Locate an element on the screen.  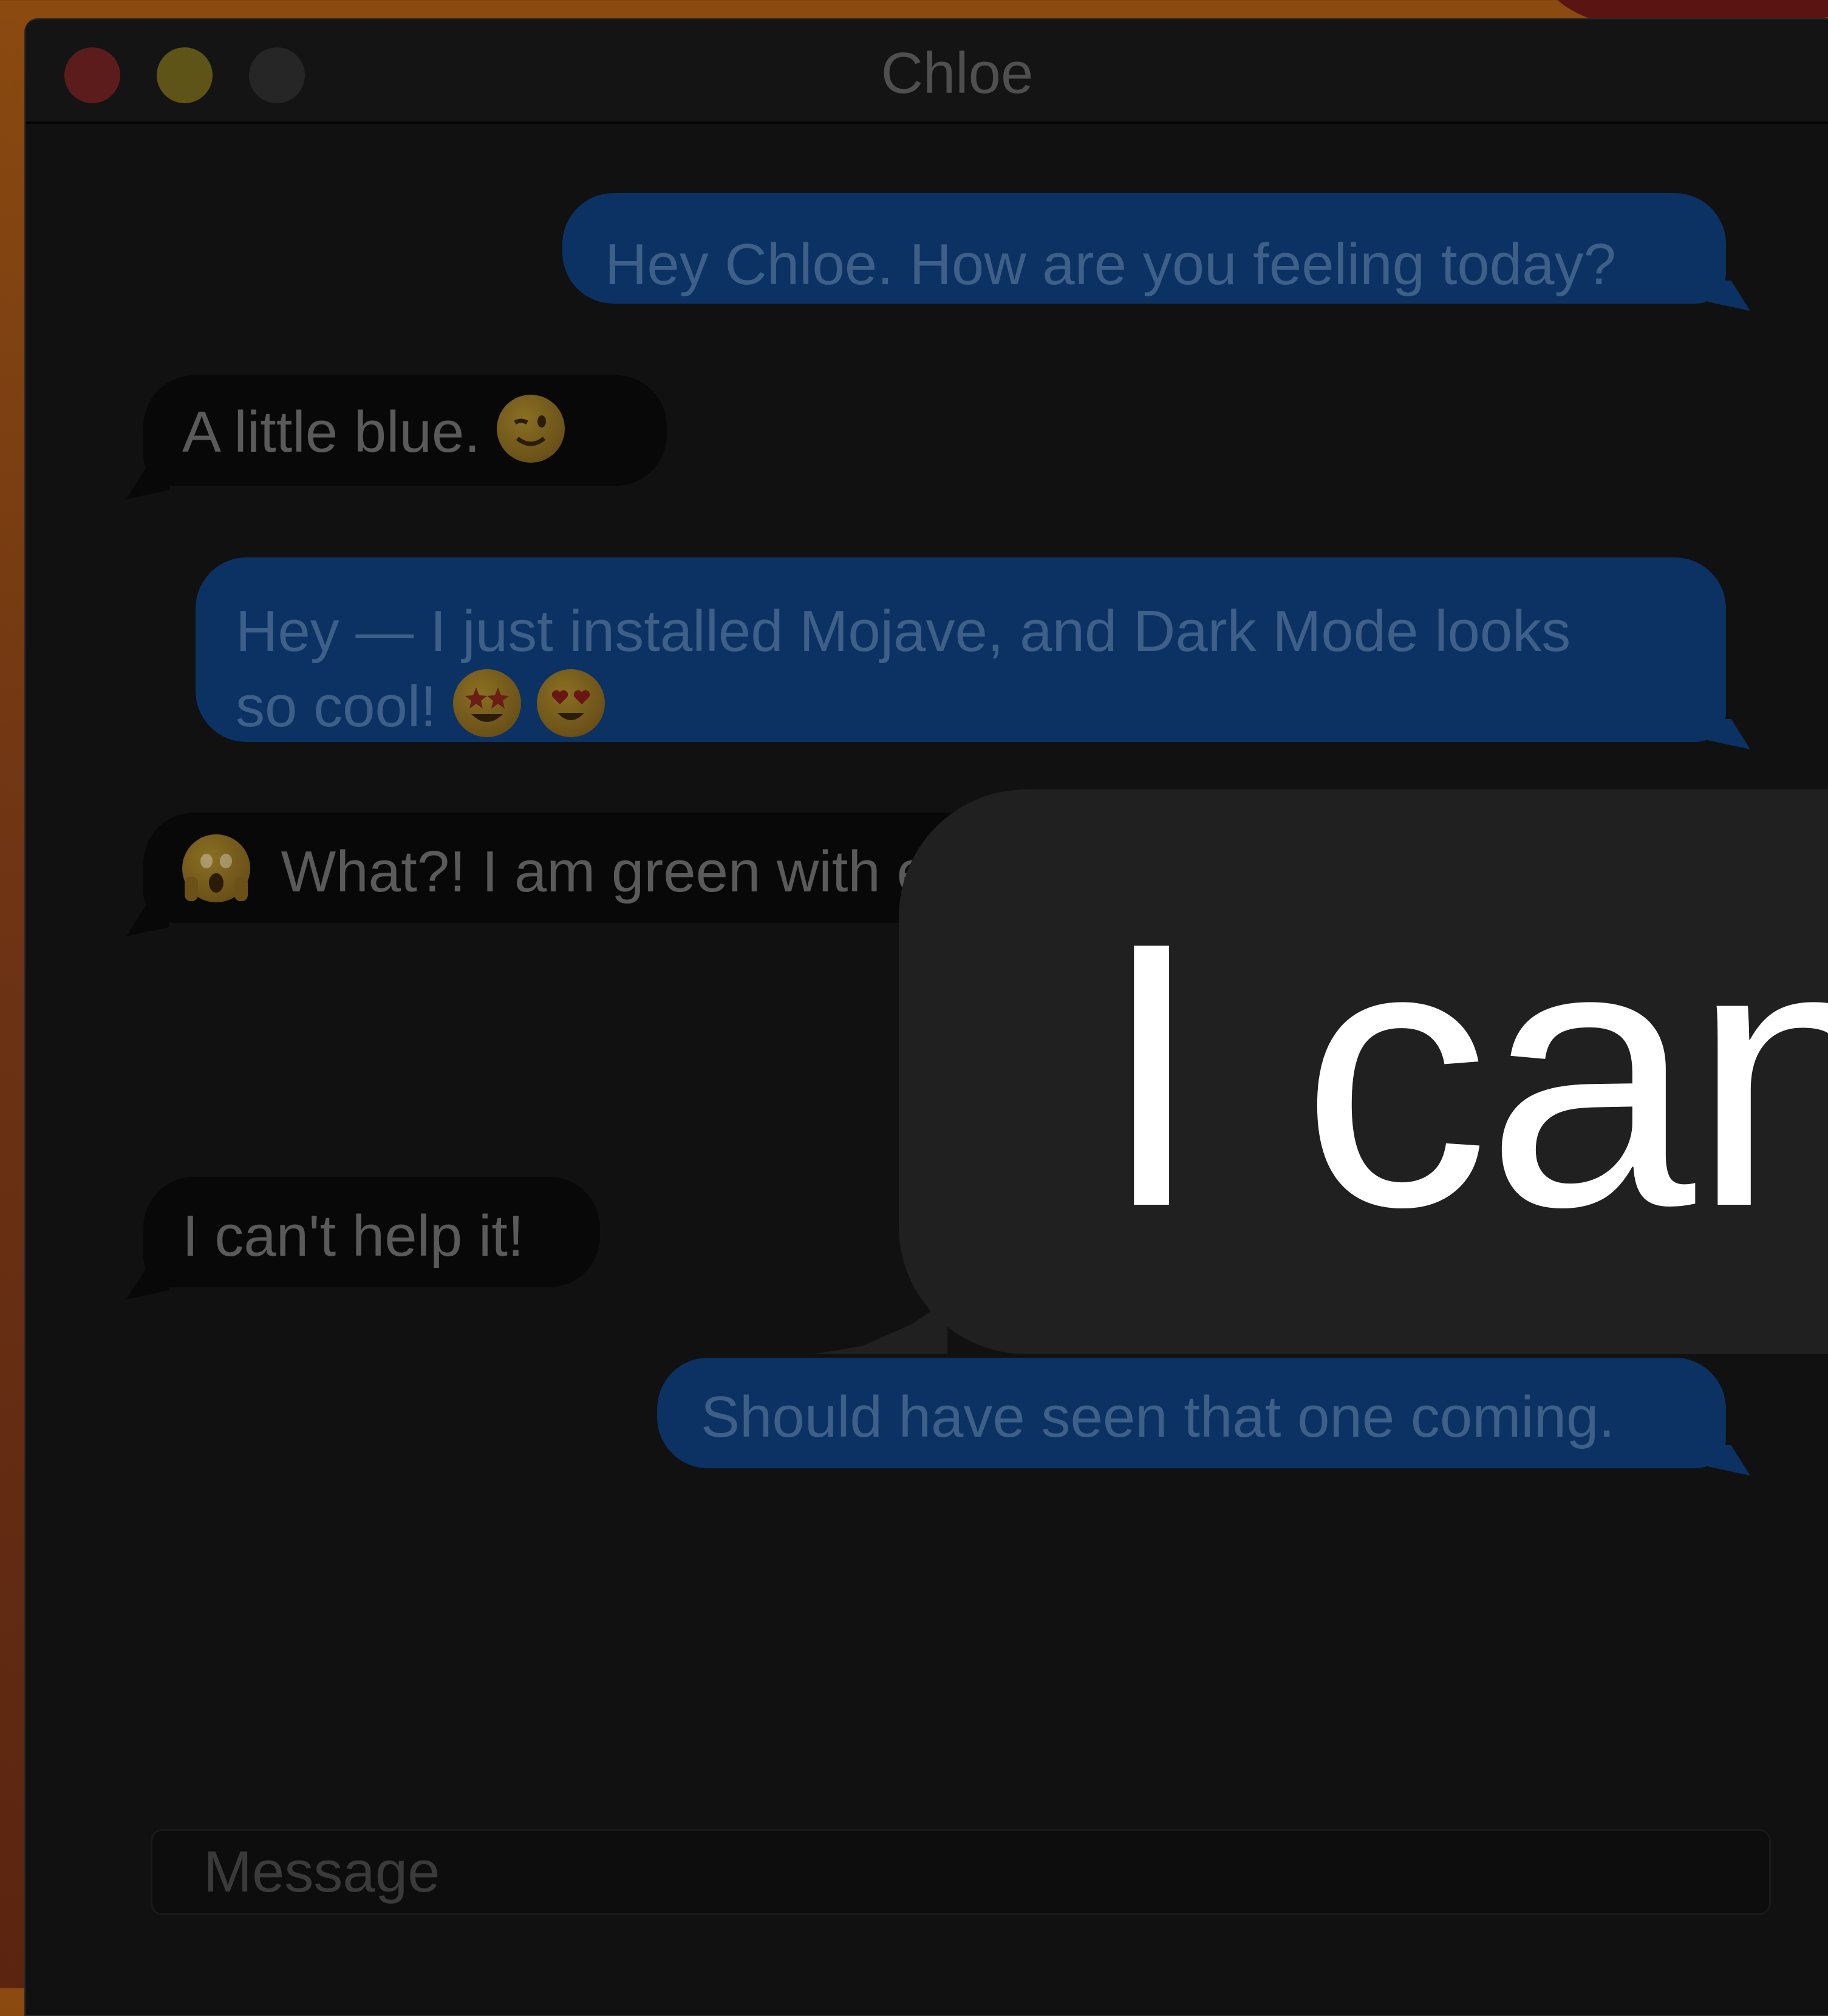
message-text: What?! I am green with e is located at coordinates (605, 871).